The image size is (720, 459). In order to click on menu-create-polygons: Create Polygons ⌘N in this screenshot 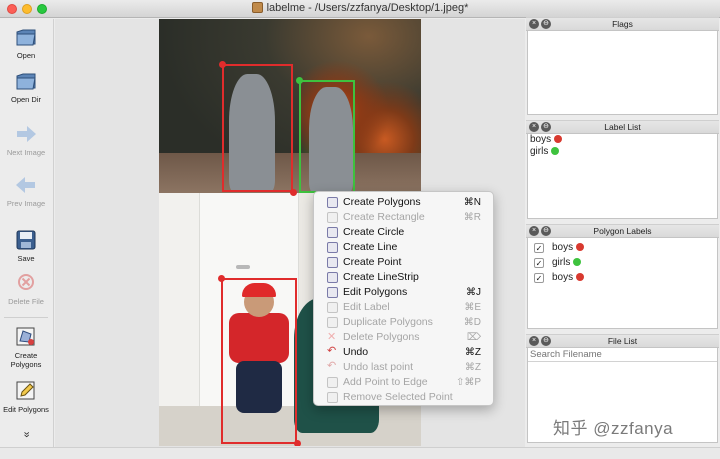, I will do `click(403, 202)`.